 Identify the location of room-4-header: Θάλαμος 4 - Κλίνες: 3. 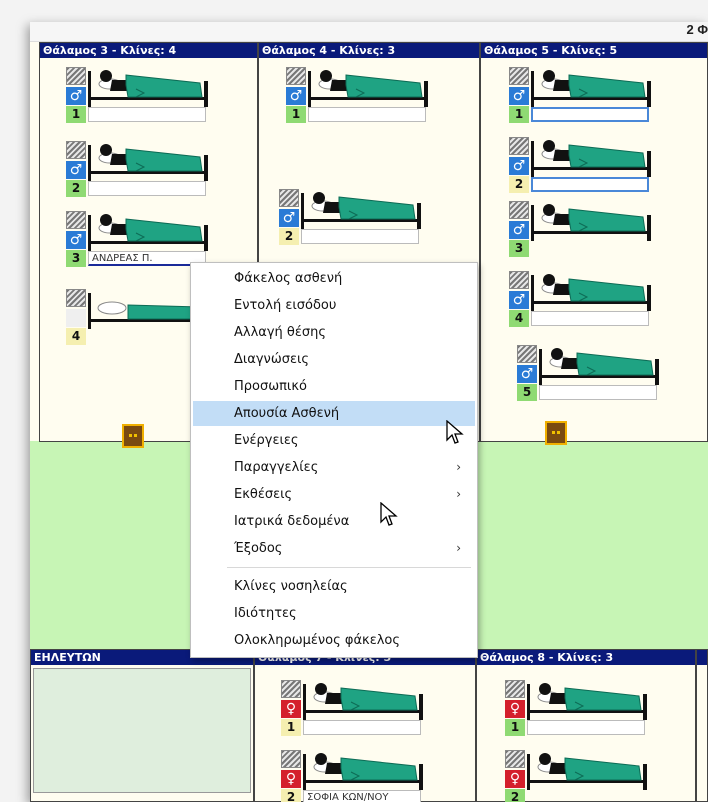
(369, 50).